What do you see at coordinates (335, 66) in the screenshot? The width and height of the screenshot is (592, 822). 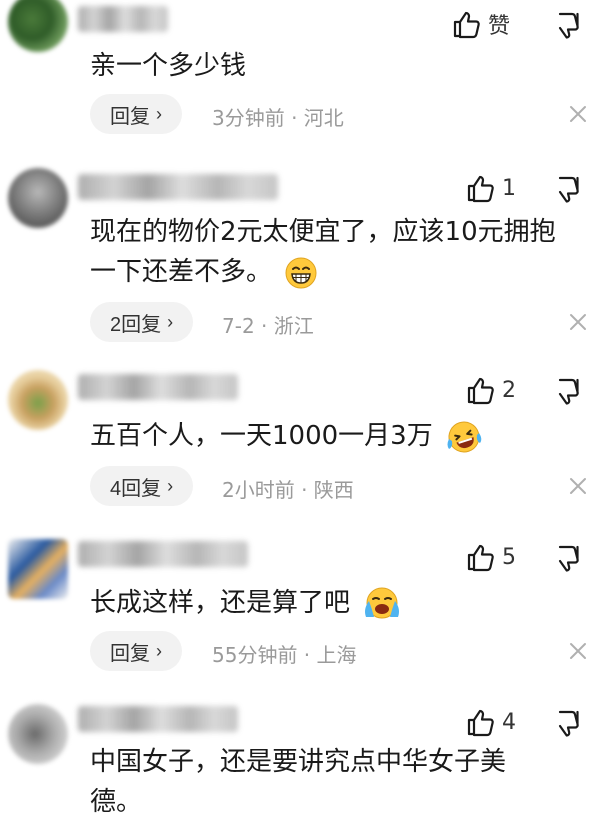 I see `comment-text: 亲一个多少钱` at bounding box center [335, 66].